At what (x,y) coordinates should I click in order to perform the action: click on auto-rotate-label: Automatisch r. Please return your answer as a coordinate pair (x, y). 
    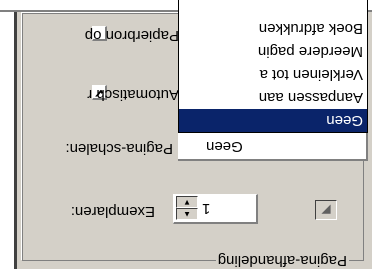
    Looking at the image, I should click on (133, 94).